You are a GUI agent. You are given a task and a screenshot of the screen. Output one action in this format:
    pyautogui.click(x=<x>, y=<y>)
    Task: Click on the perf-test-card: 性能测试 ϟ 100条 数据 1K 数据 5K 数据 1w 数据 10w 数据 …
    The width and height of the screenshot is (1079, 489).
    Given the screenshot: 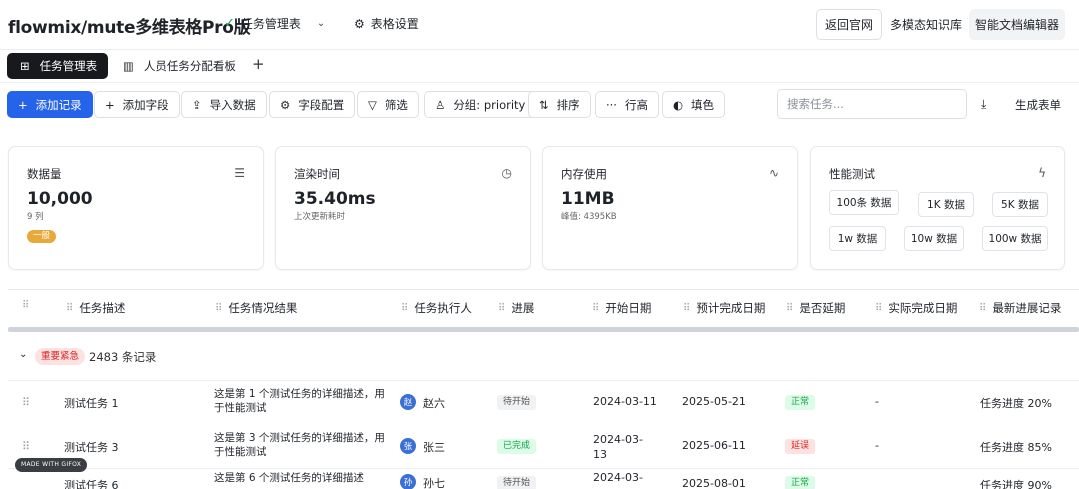 What is the action you would take?
    pyautogui.click(x=937, y=208)
    